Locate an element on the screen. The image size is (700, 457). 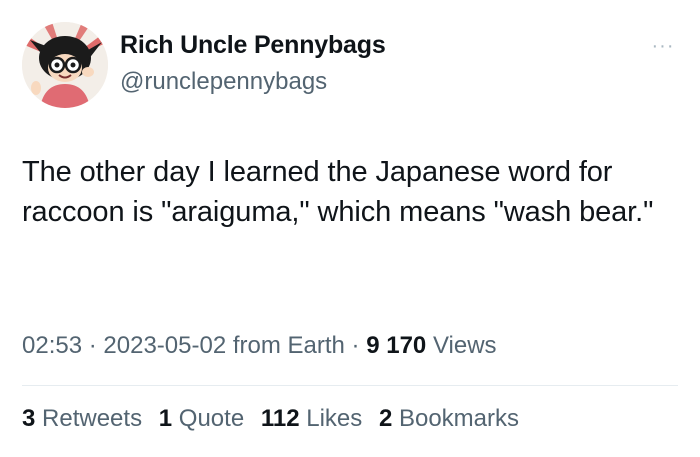
tweet-source: from Earth is located at coordinates (288, 345).